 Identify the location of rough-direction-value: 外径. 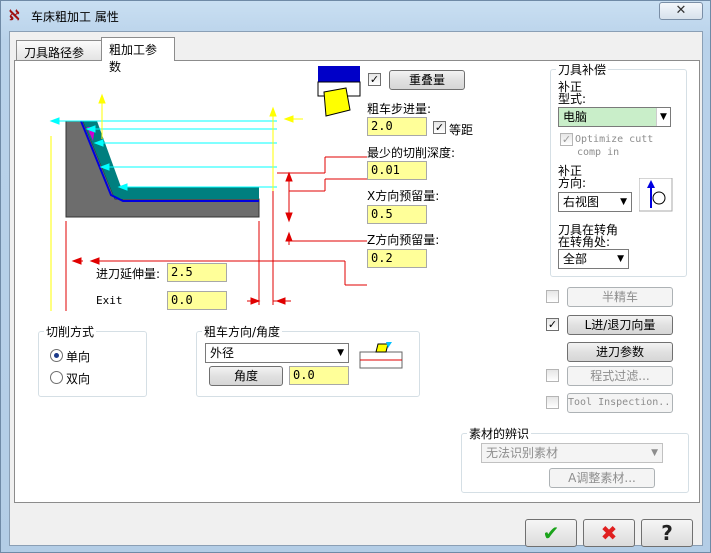
(222, 353).